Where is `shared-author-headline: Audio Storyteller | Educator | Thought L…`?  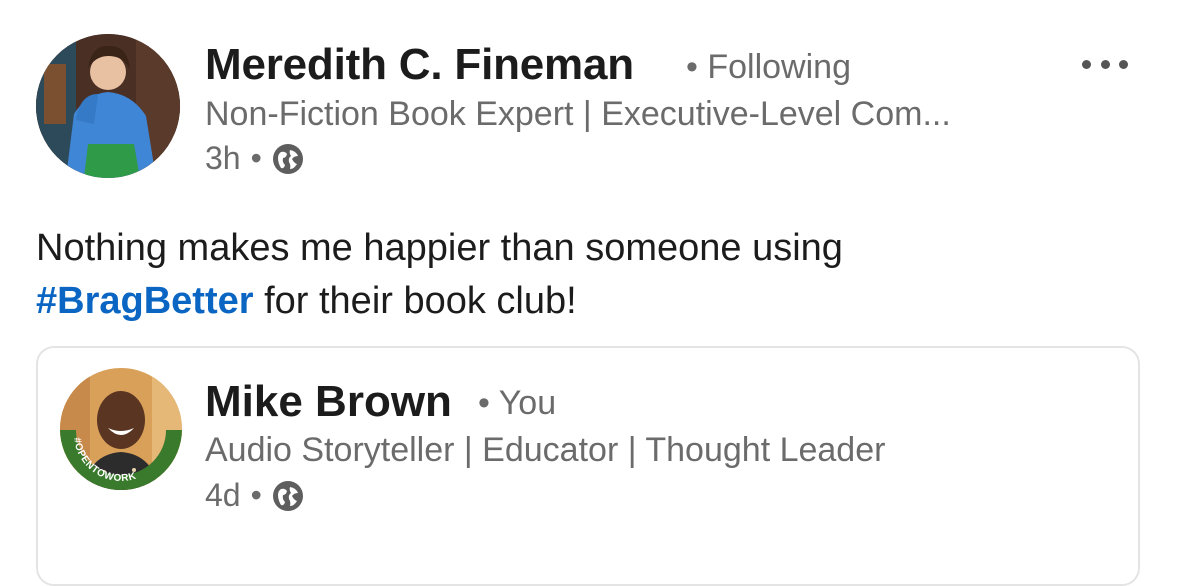
shared-author-headline: Audio Storyteller | Educator | Thought L… is located at coordinates (545, 450).